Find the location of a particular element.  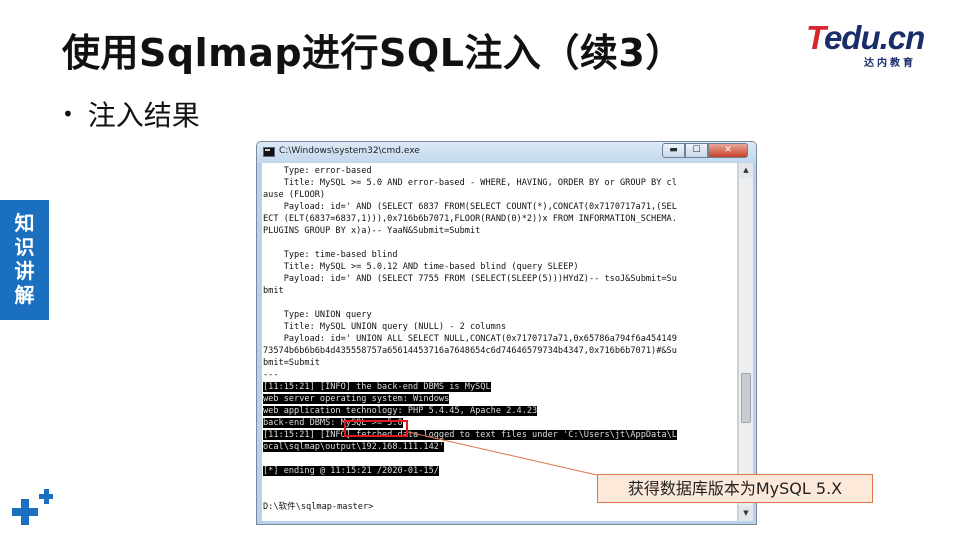

window-controls: ▬ ☐ ✕ is located at coordinates (705, 150).